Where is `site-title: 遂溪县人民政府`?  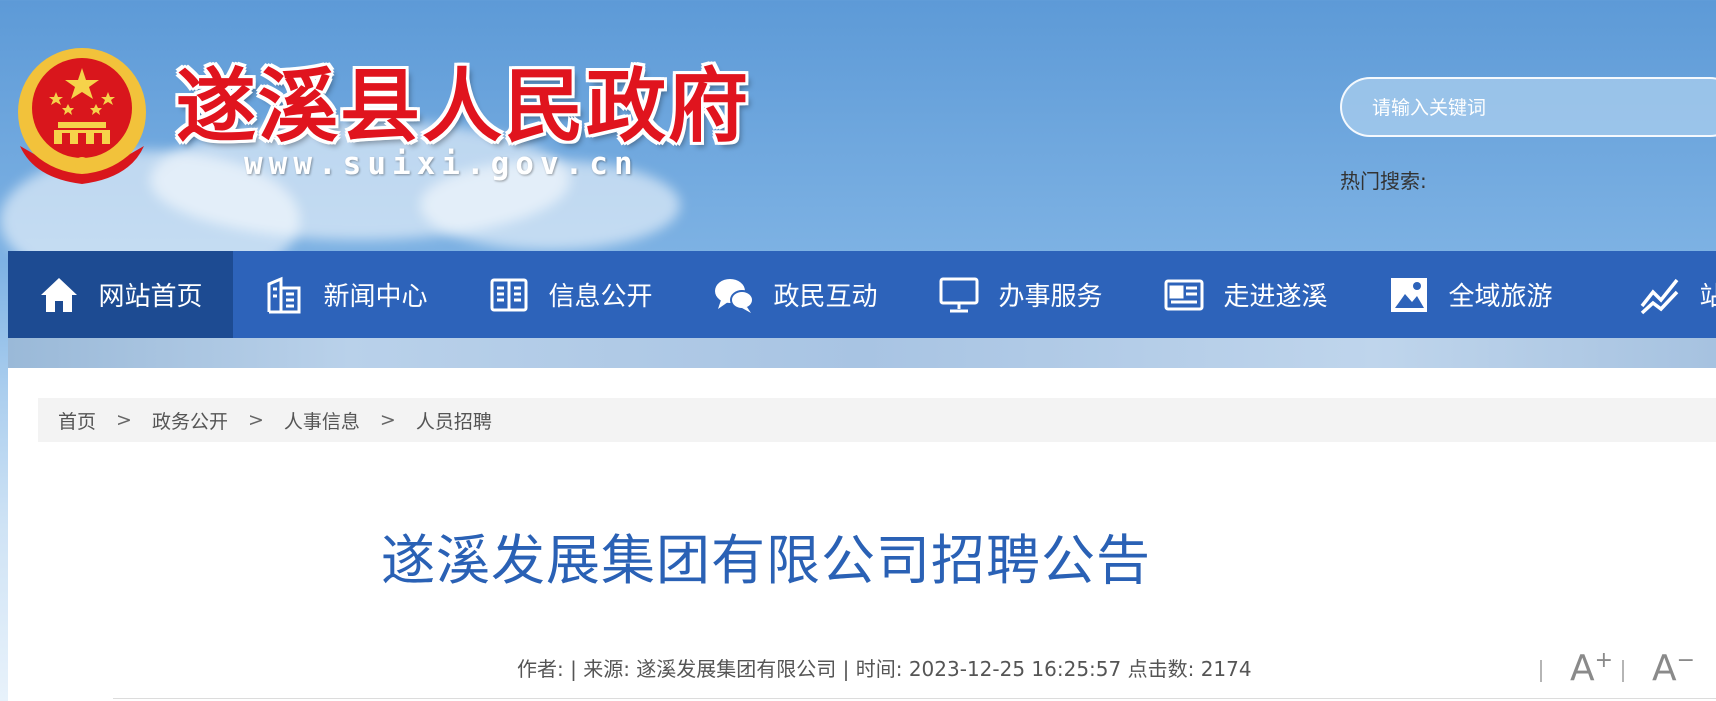
site-title: 遂溪县人民政府 is located at coordinates (463, 106).